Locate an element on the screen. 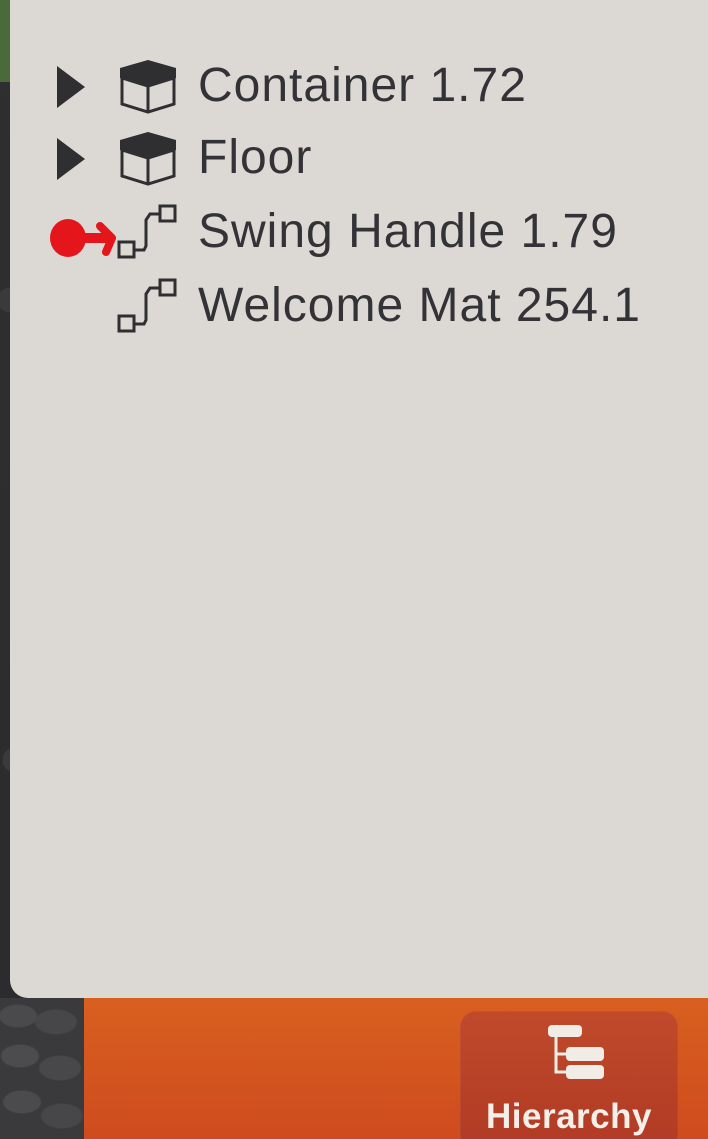  pointer-marker-icon is located at coordinates (83, 238).